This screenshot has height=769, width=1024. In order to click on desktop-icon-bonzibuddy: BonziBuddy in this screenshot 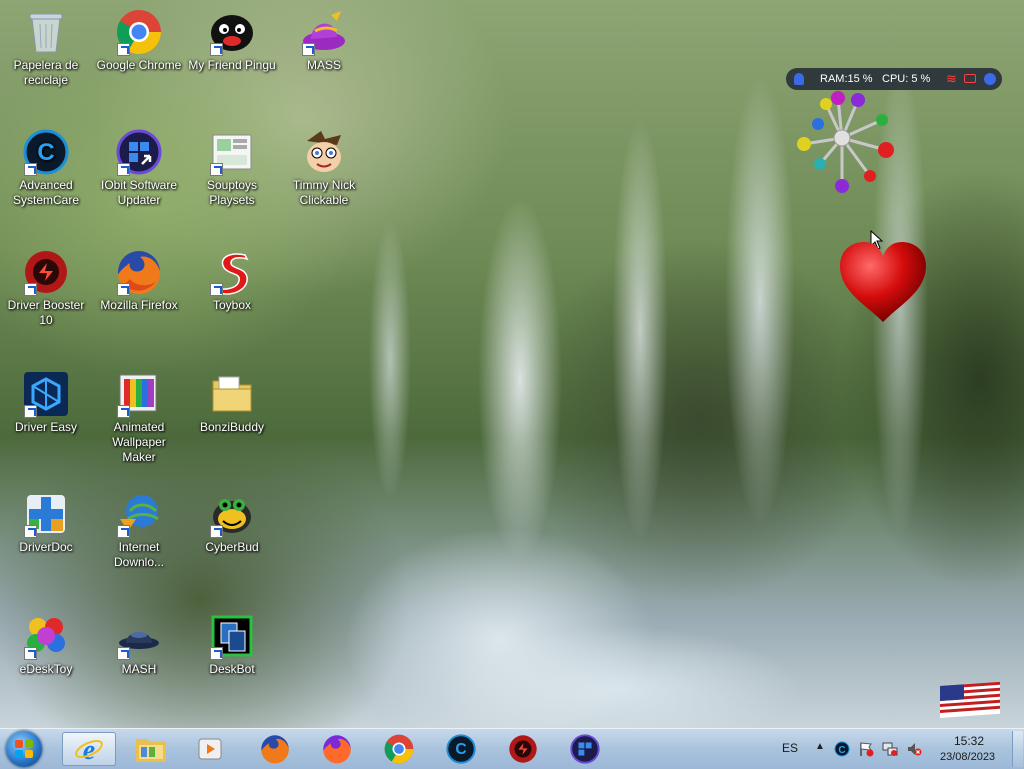, I will do `click(232, 402)`.